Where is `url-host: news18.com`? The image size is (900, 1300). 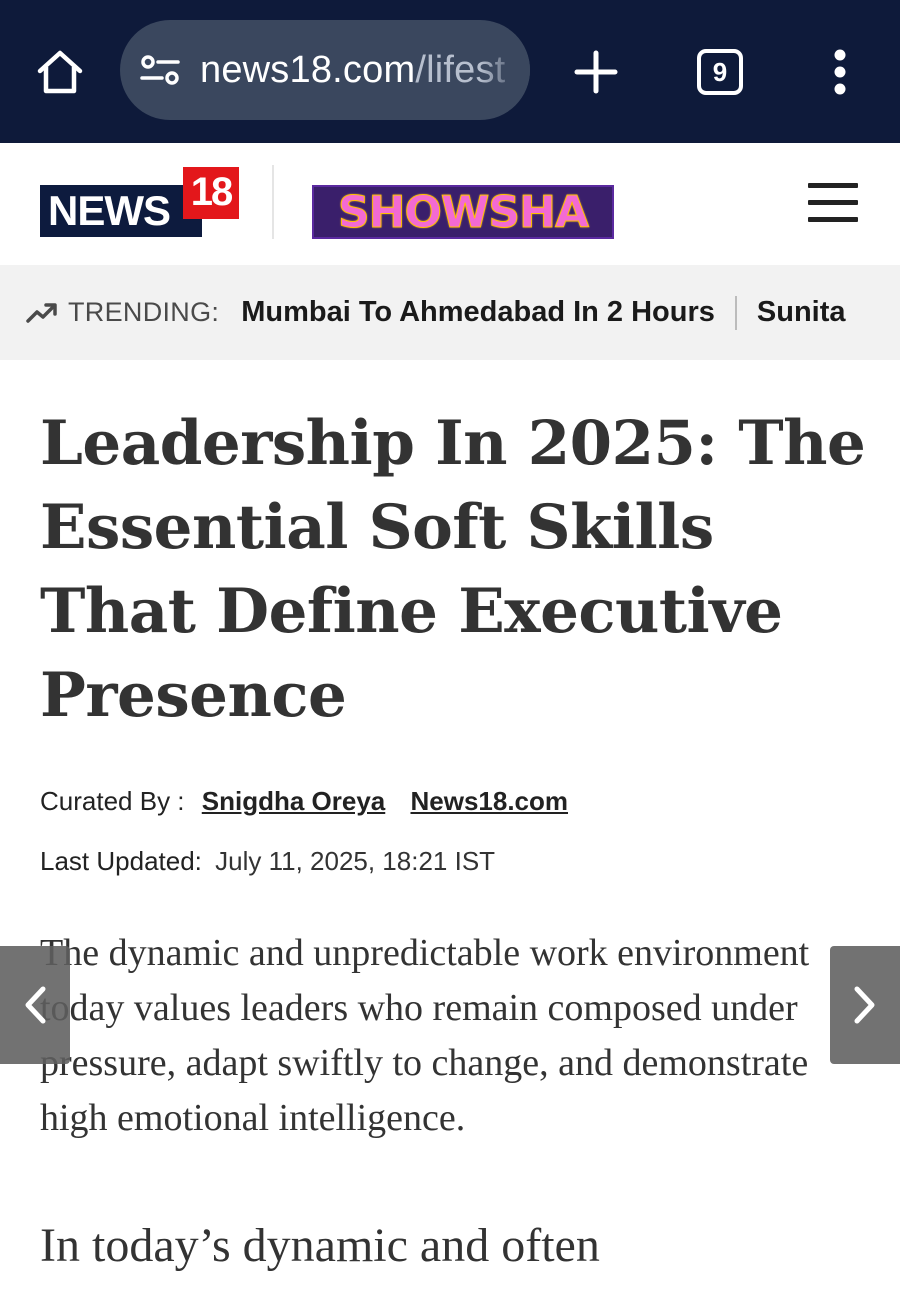
url-host: news18.com is located at coordinates (308, 69).